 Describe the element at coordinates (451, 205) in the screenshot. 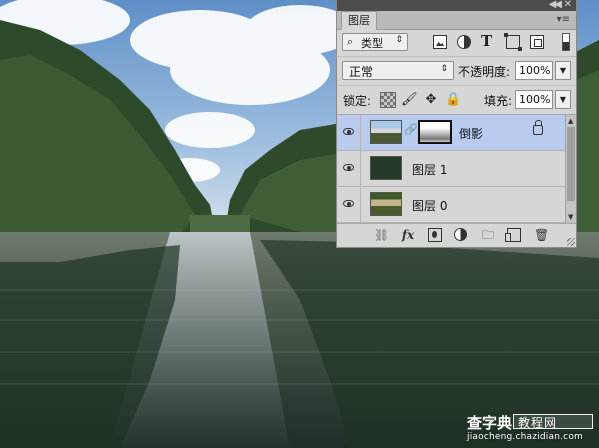

I see `layer-row-layer0: 图层 0` at that location.